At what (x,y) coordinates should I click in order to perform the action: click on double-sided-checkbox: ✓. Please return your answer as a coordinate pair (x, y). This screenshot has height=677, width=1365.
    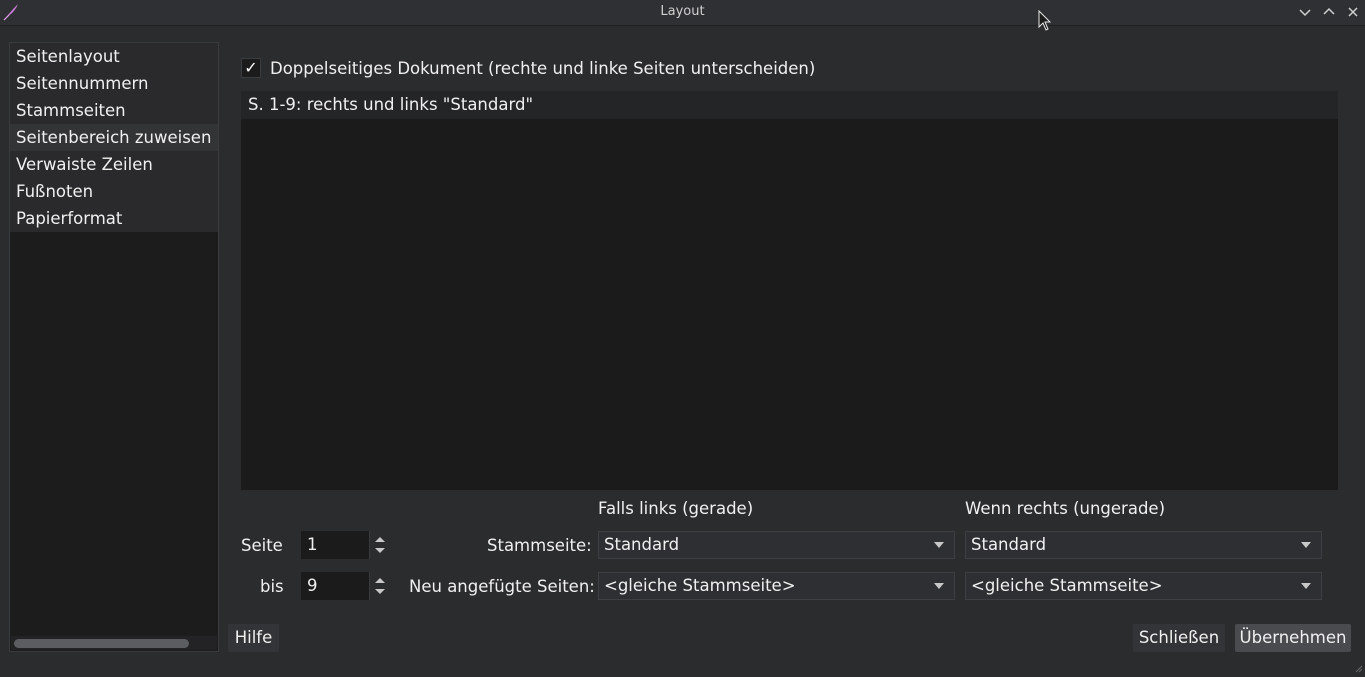
    Looking at the image, I should click on (251, 68).